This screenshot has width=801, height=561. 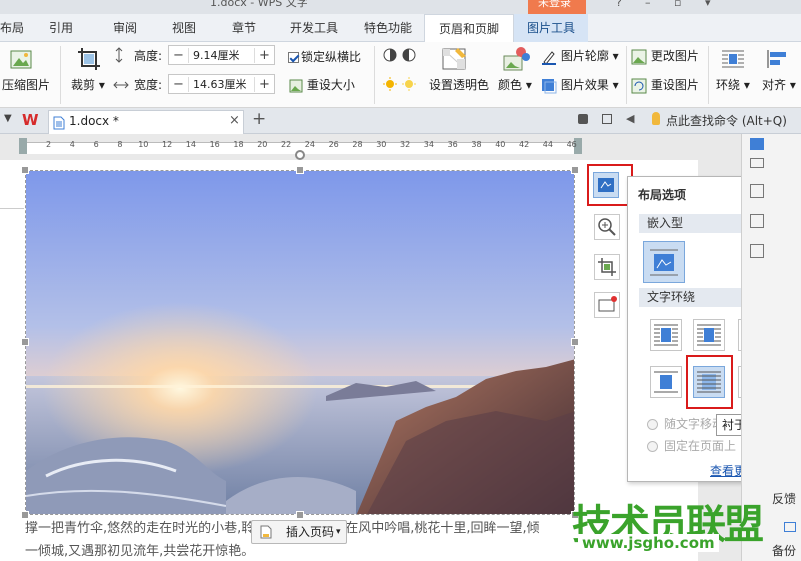 I want to click on restore-icon: ▫, so click(x=677, y=4).